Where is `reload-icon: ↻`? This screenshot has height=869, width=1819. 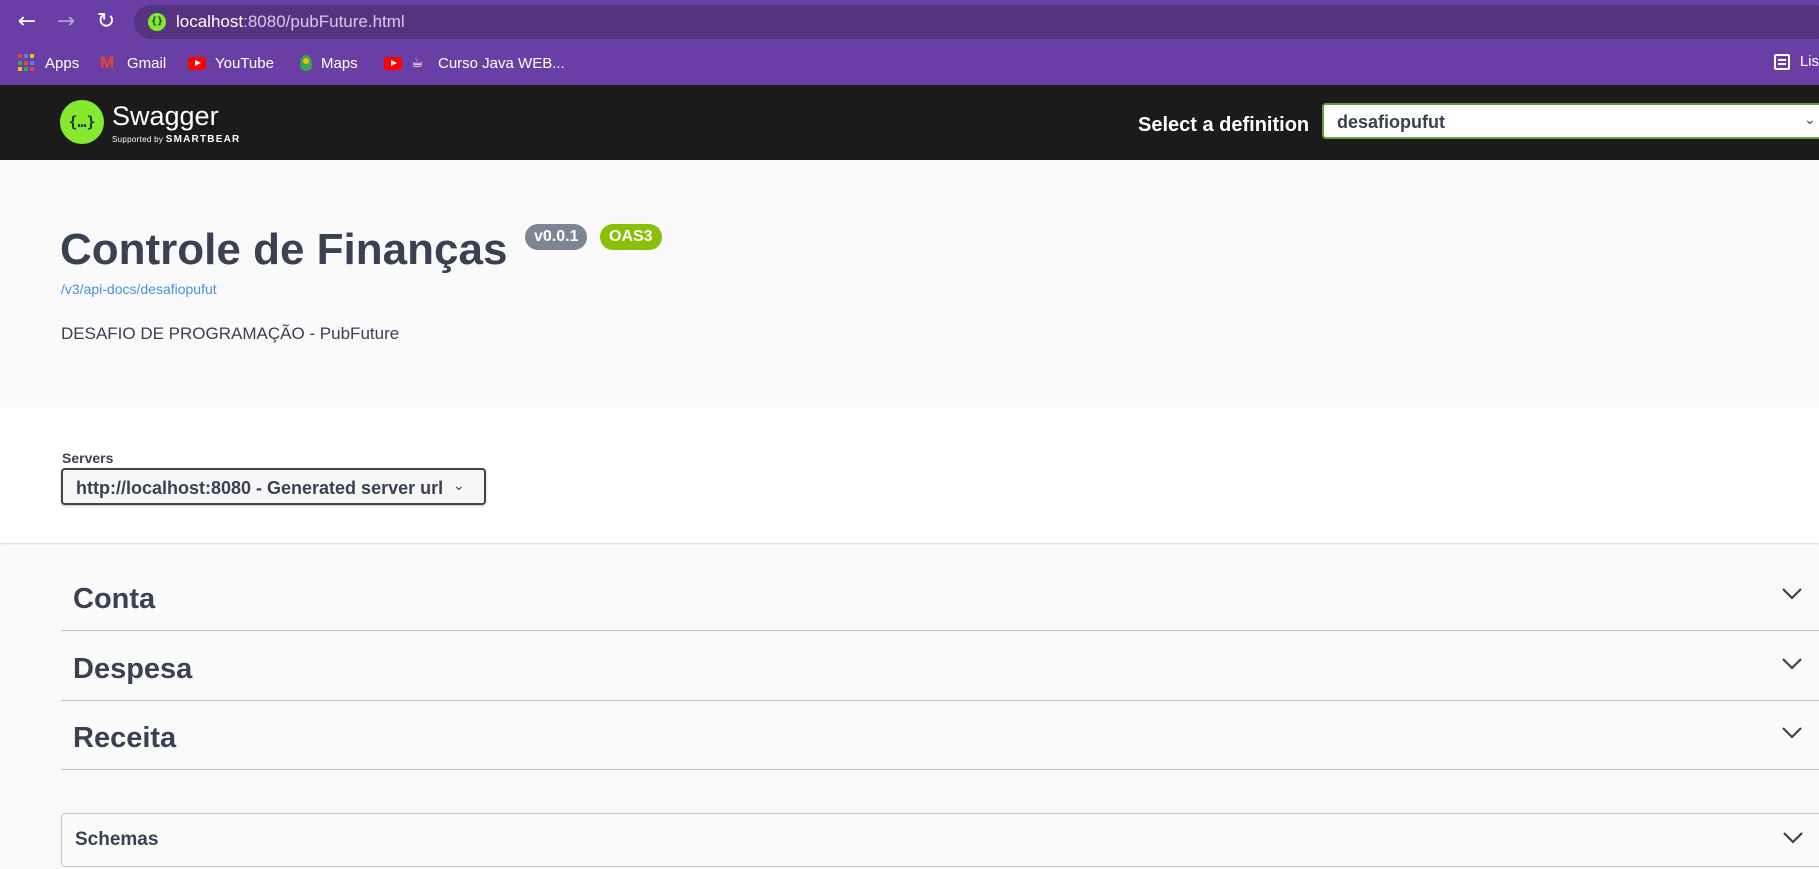
reload-icon: ↻ is located at coordinates (106, 22).